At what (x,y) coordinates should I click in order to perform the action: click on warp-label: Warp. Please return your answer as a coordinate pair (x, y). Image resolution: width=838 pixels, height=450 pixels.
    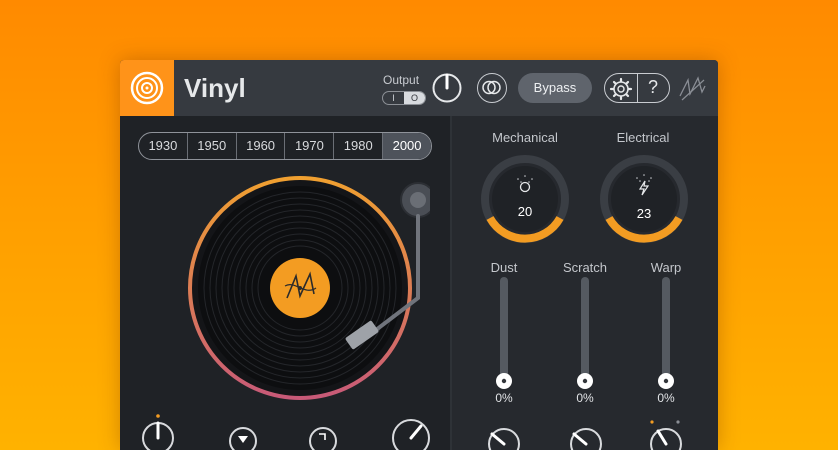
    Looking at the image, I should click on (666, 267).